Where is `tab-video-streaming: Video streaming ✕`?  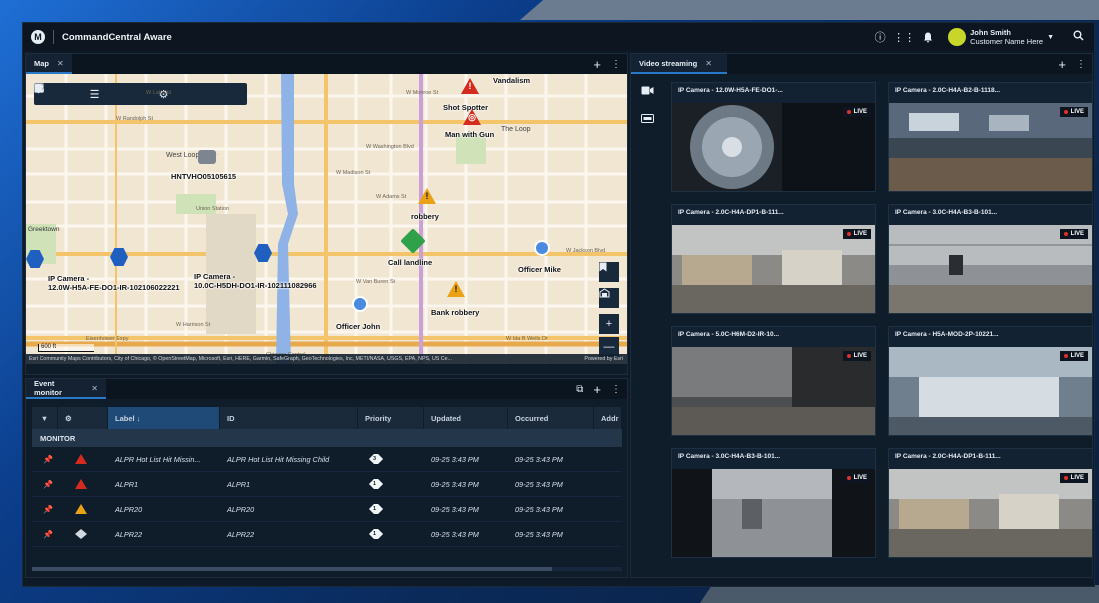 tab-video-streaming: Video streaming ✕ is located at coordinates (679, 64).